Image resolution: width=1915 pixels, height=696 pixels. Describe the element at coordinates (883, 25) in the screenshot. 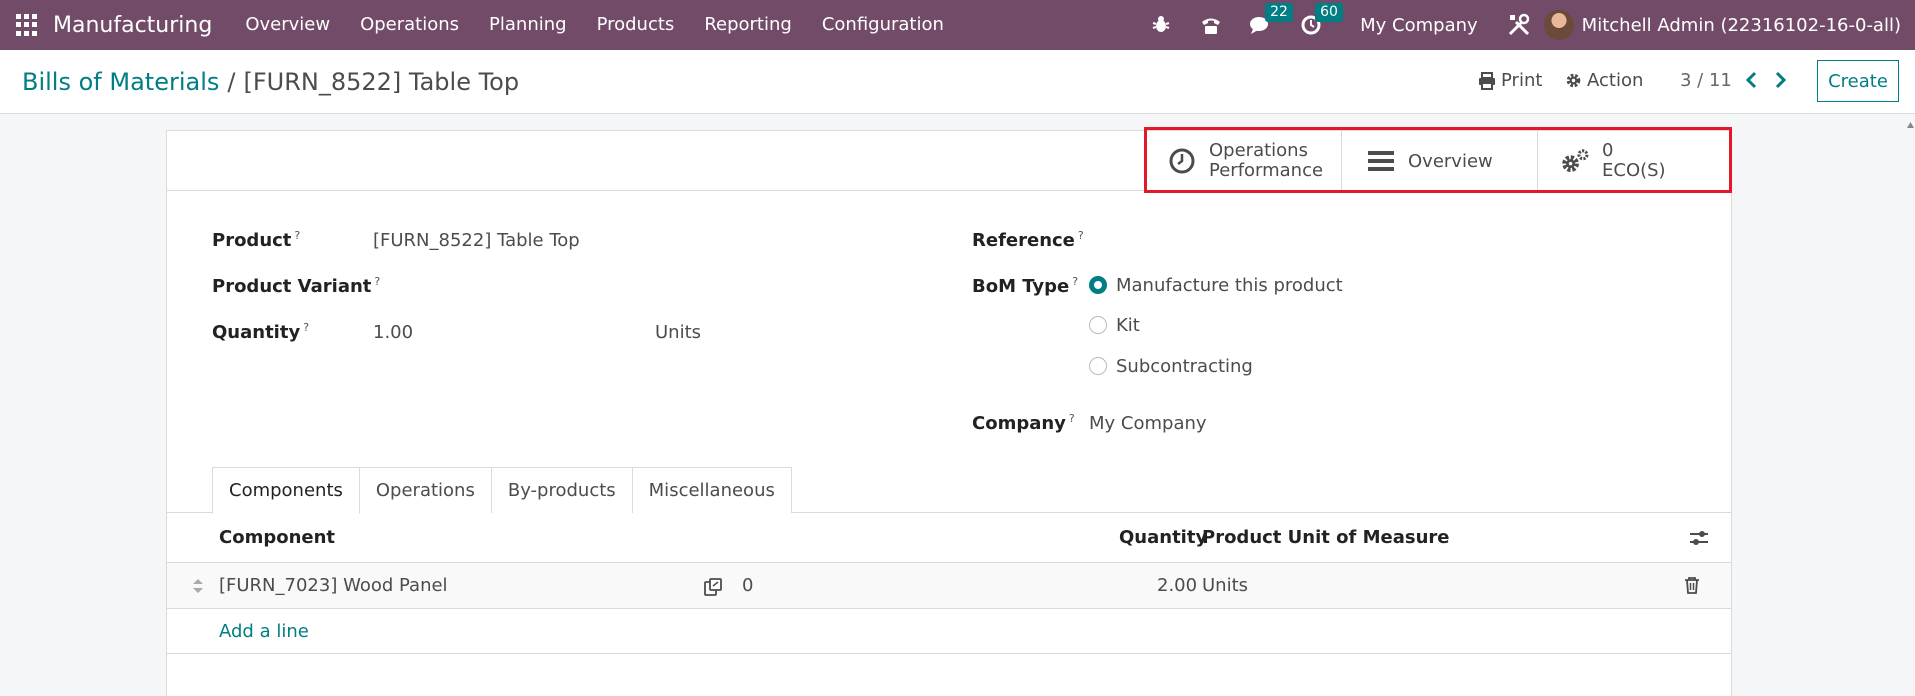

I see `menu-configuration: Configuration` at that location.